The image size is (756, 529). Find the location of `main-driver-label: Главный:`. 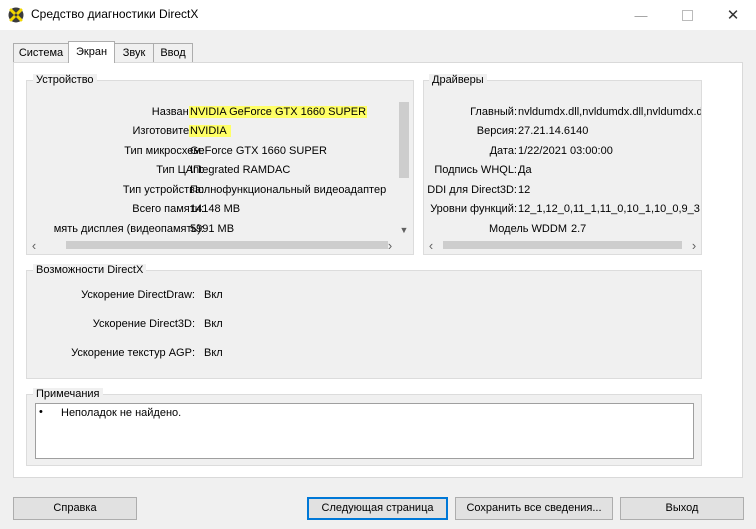

main-driver-label: Главный: is located at coordinates (493, 112).